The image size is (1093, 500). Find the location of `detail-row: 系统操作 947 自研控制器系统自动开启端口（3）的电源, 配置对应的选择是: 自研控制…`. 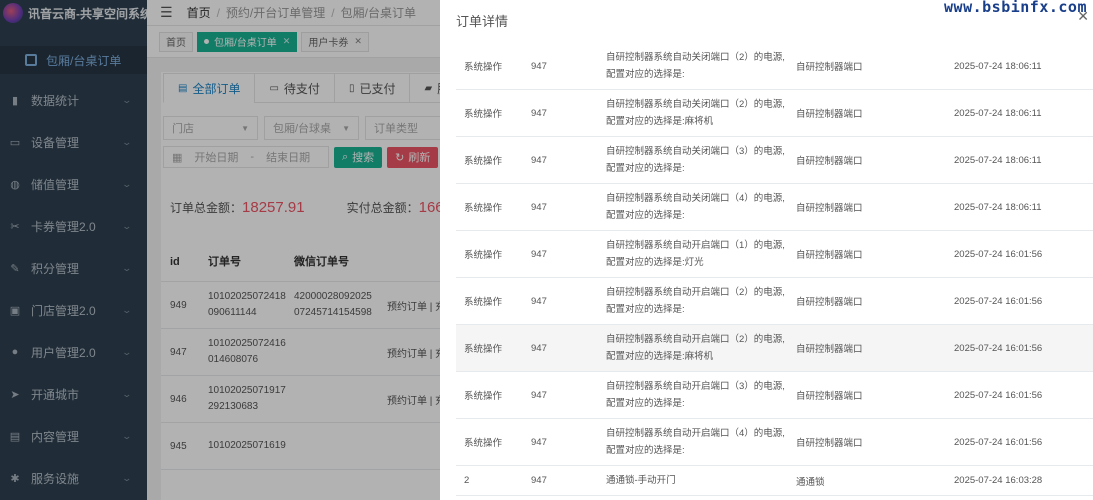

detail-row: 系统操作 947 自研控制器系统自动开启端口（3）的电源, 配置对应的选择是: 自研控制… is located at coordinates (774, 395).